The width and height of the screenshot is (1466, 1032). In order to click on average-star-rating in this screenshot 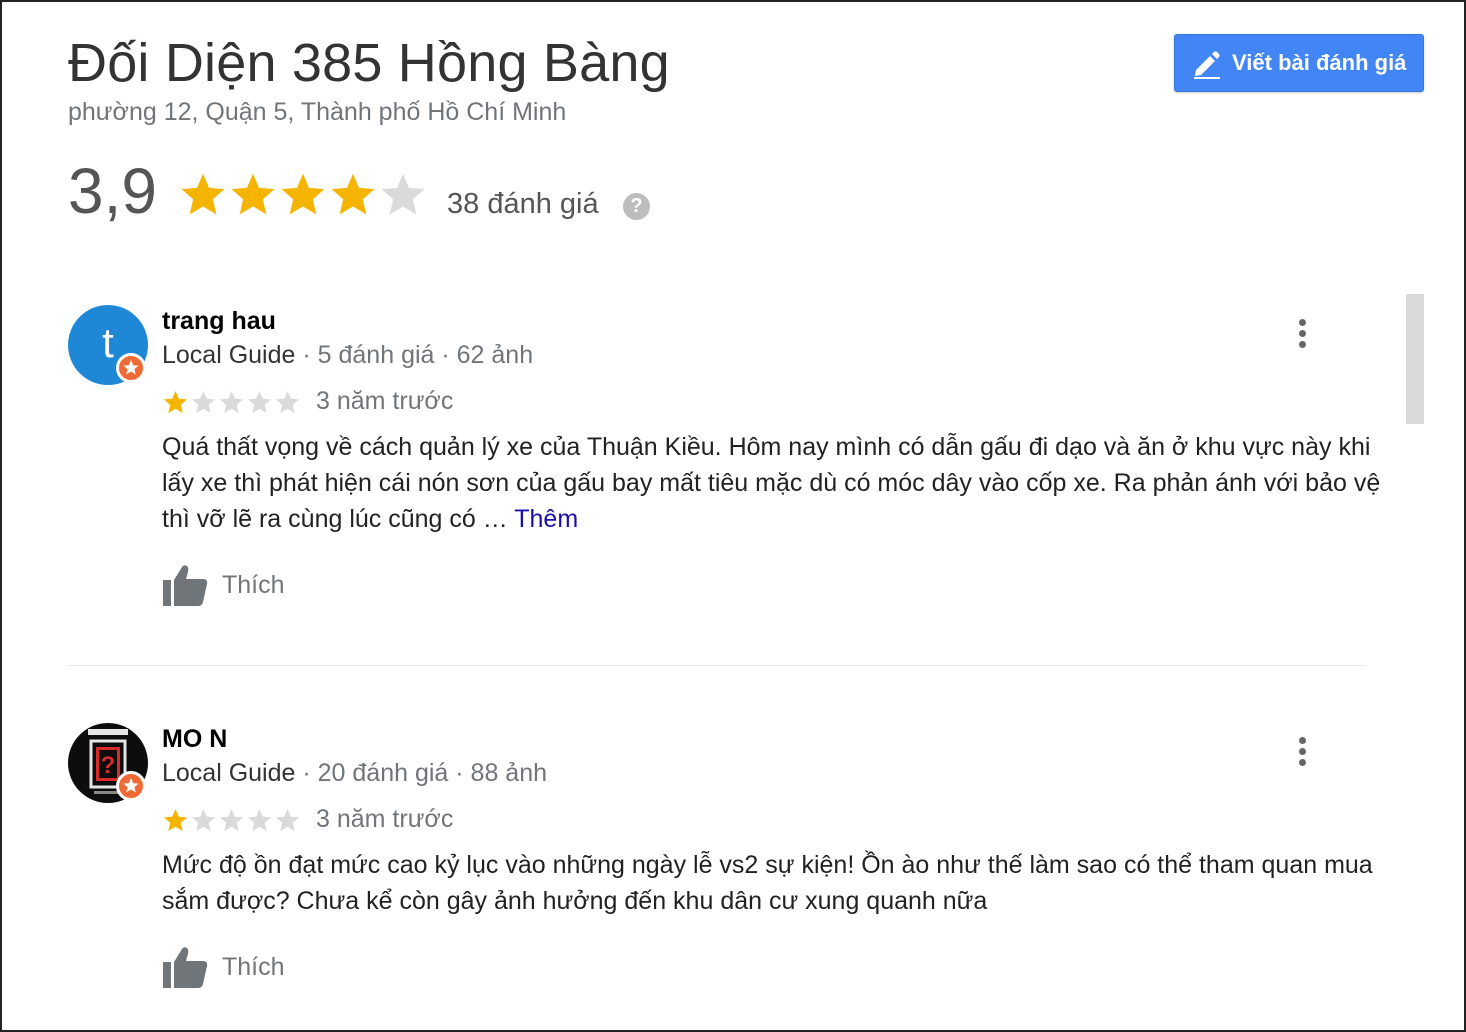, I will do `click(303, 195)`.